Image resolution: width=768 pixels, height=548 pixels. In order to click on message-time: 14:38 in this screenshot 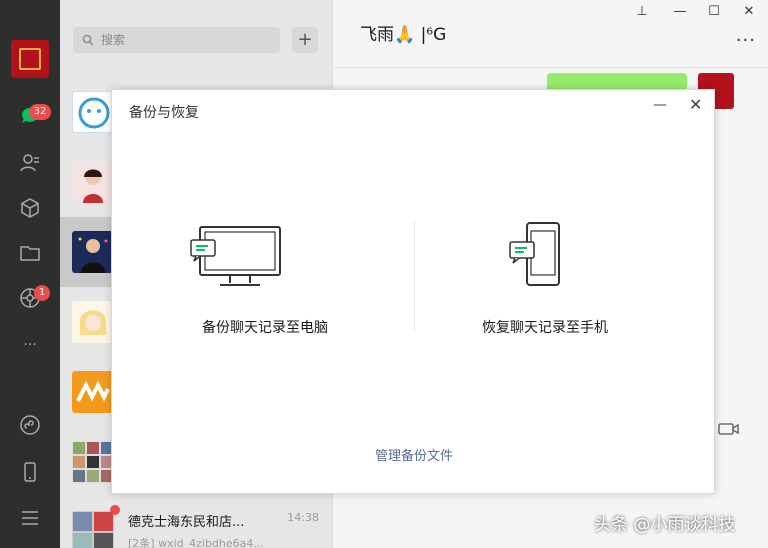, I will do `click(303, 517)`.